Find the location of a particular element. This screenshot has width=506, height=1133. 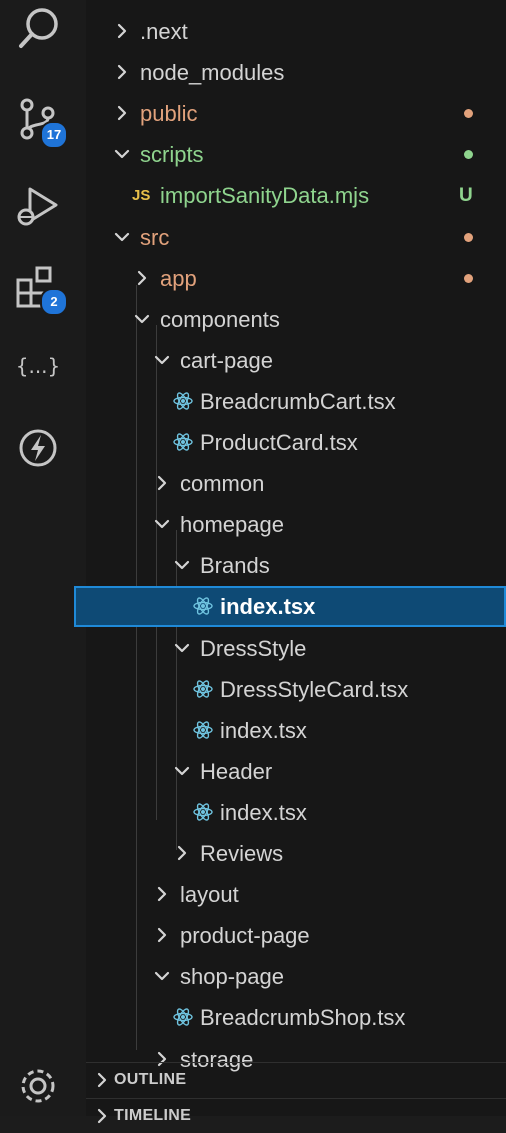

tree-item-label: DressStyleCard.tsx is located at coordinates (314, 689).